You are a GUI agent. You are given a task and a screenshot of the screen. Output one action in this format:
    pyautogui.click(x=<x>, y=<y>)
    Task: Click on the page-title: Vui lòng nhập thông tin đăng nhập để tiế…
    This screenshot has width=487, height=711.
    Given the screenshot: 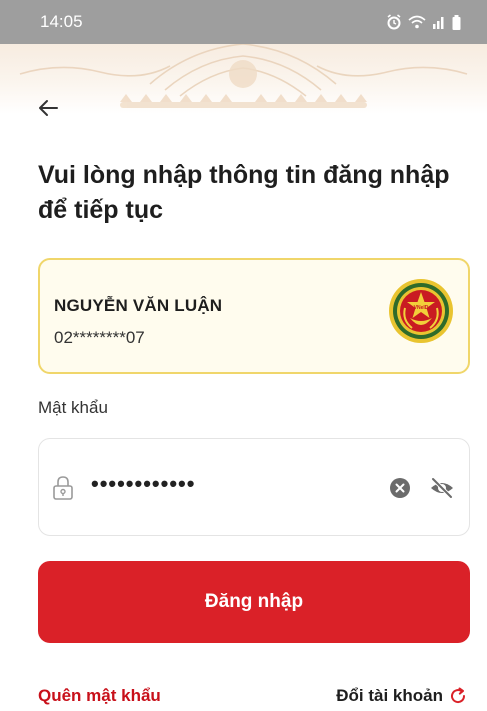 What is the action you would take?
    pyautogui.click(x=244, y=192)
    